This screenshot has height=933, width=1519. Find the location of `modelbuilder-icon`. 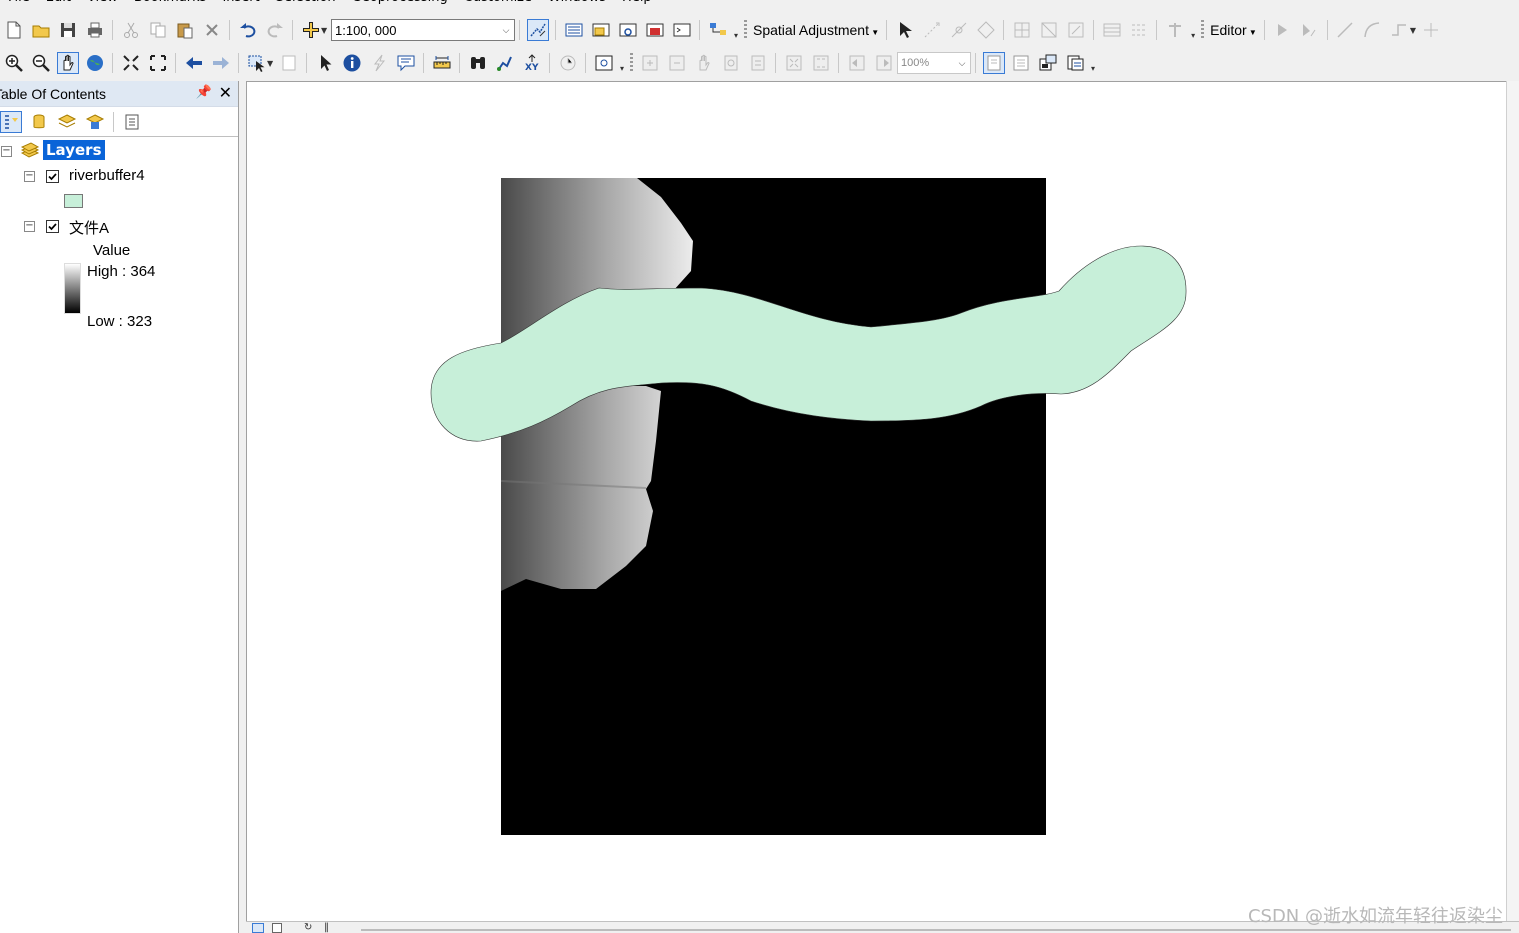

modelbuilder-icon is located at coordinates (718, 30).